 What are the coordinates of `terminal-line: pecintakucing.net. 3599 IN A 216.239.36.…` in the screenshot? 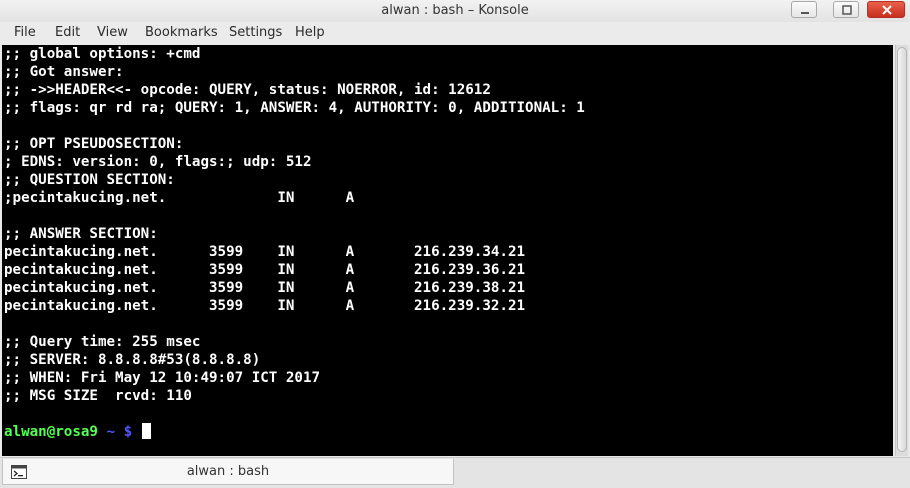 It's located at (265, 270).